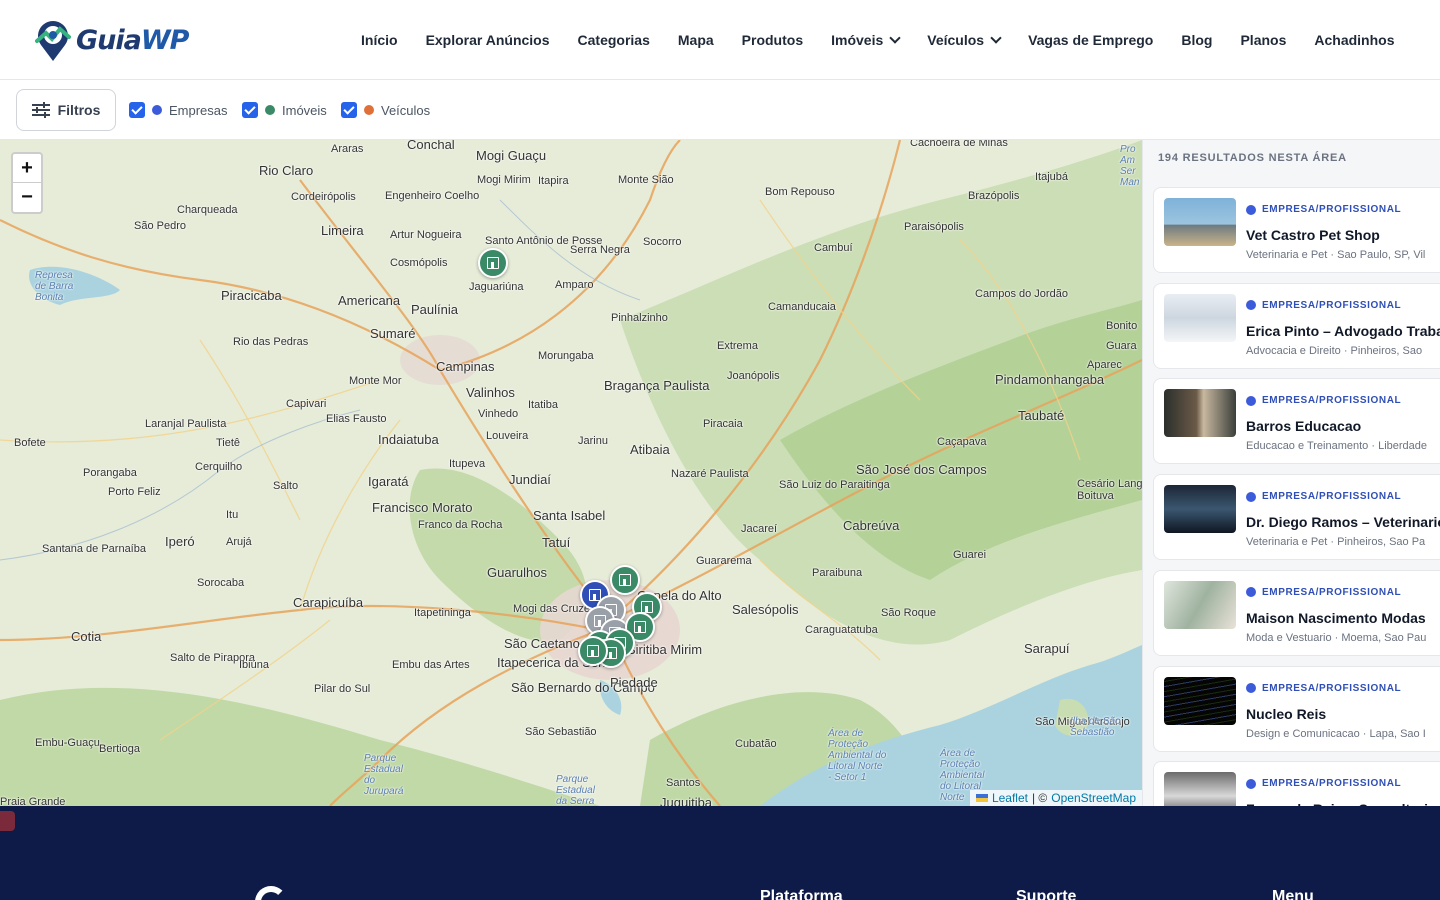  I want to click on filter-option-0: Empresas, so click(178, 110).